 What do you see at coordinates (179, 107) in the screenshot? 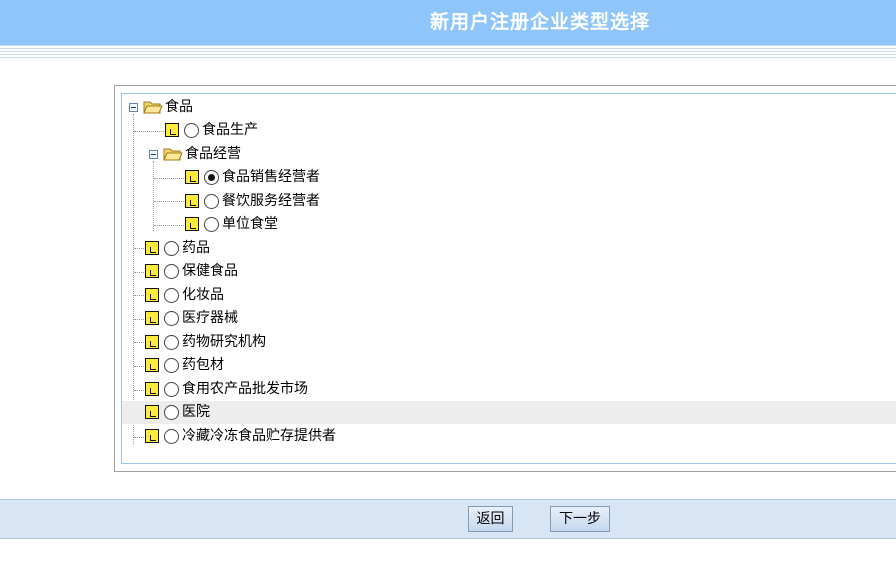
I see `tree-label-food: 食品` at bounding box center [179, 107].